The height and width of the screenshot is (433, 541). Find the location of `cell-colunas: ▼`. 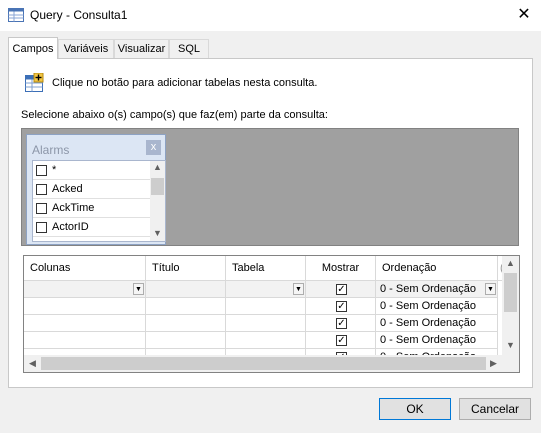

cell-colunas: ▼ is located at coordinates (85, 289).